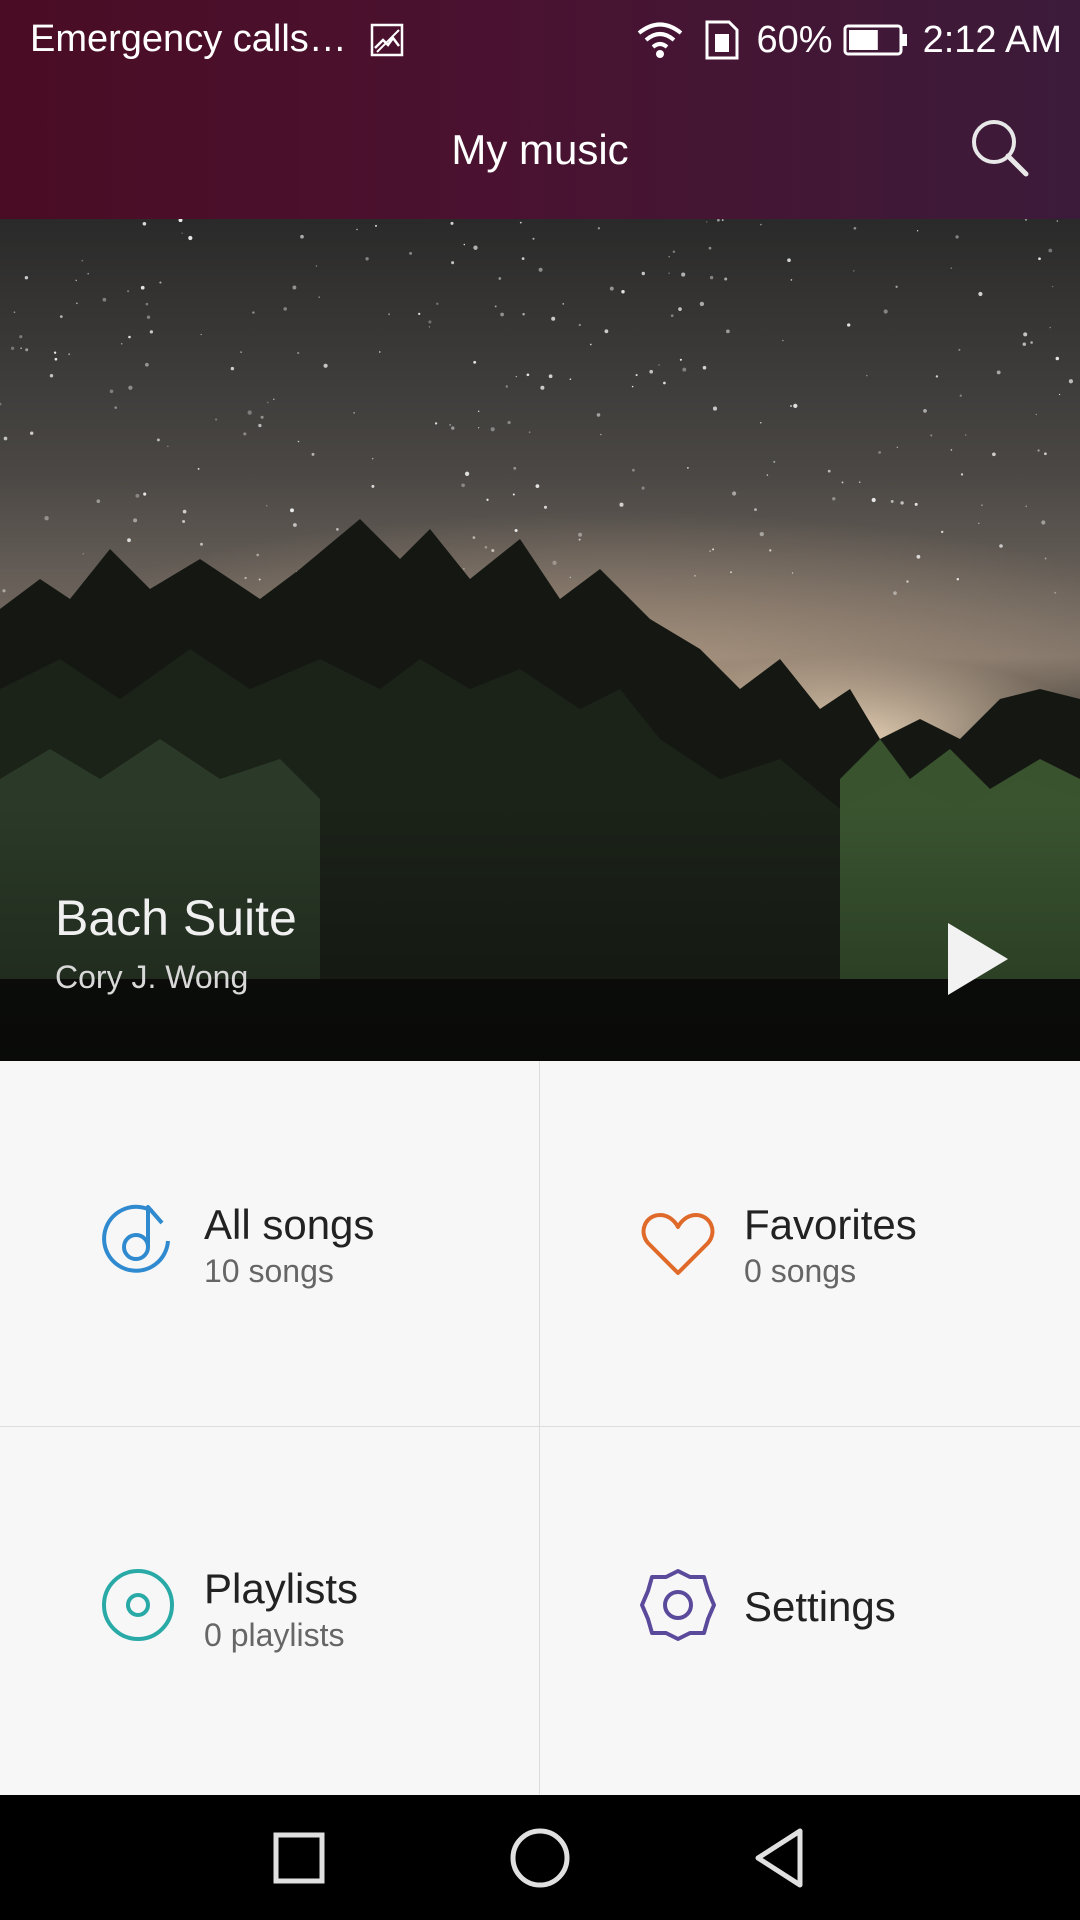  Describe the element at coordinates (540, 40) in the screenshot. I see `status-bar: Emergency calls… 60% 2:12 AM` at that location.